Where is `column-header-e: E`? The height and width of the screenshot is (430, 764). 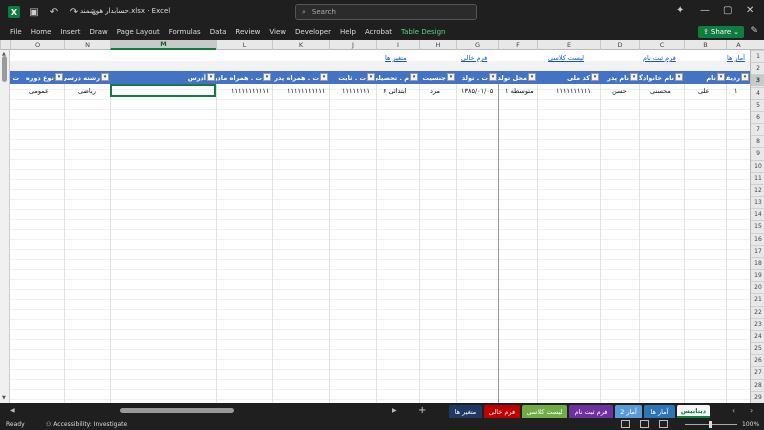
column-header-e: E is located at coordinates (568, 45).